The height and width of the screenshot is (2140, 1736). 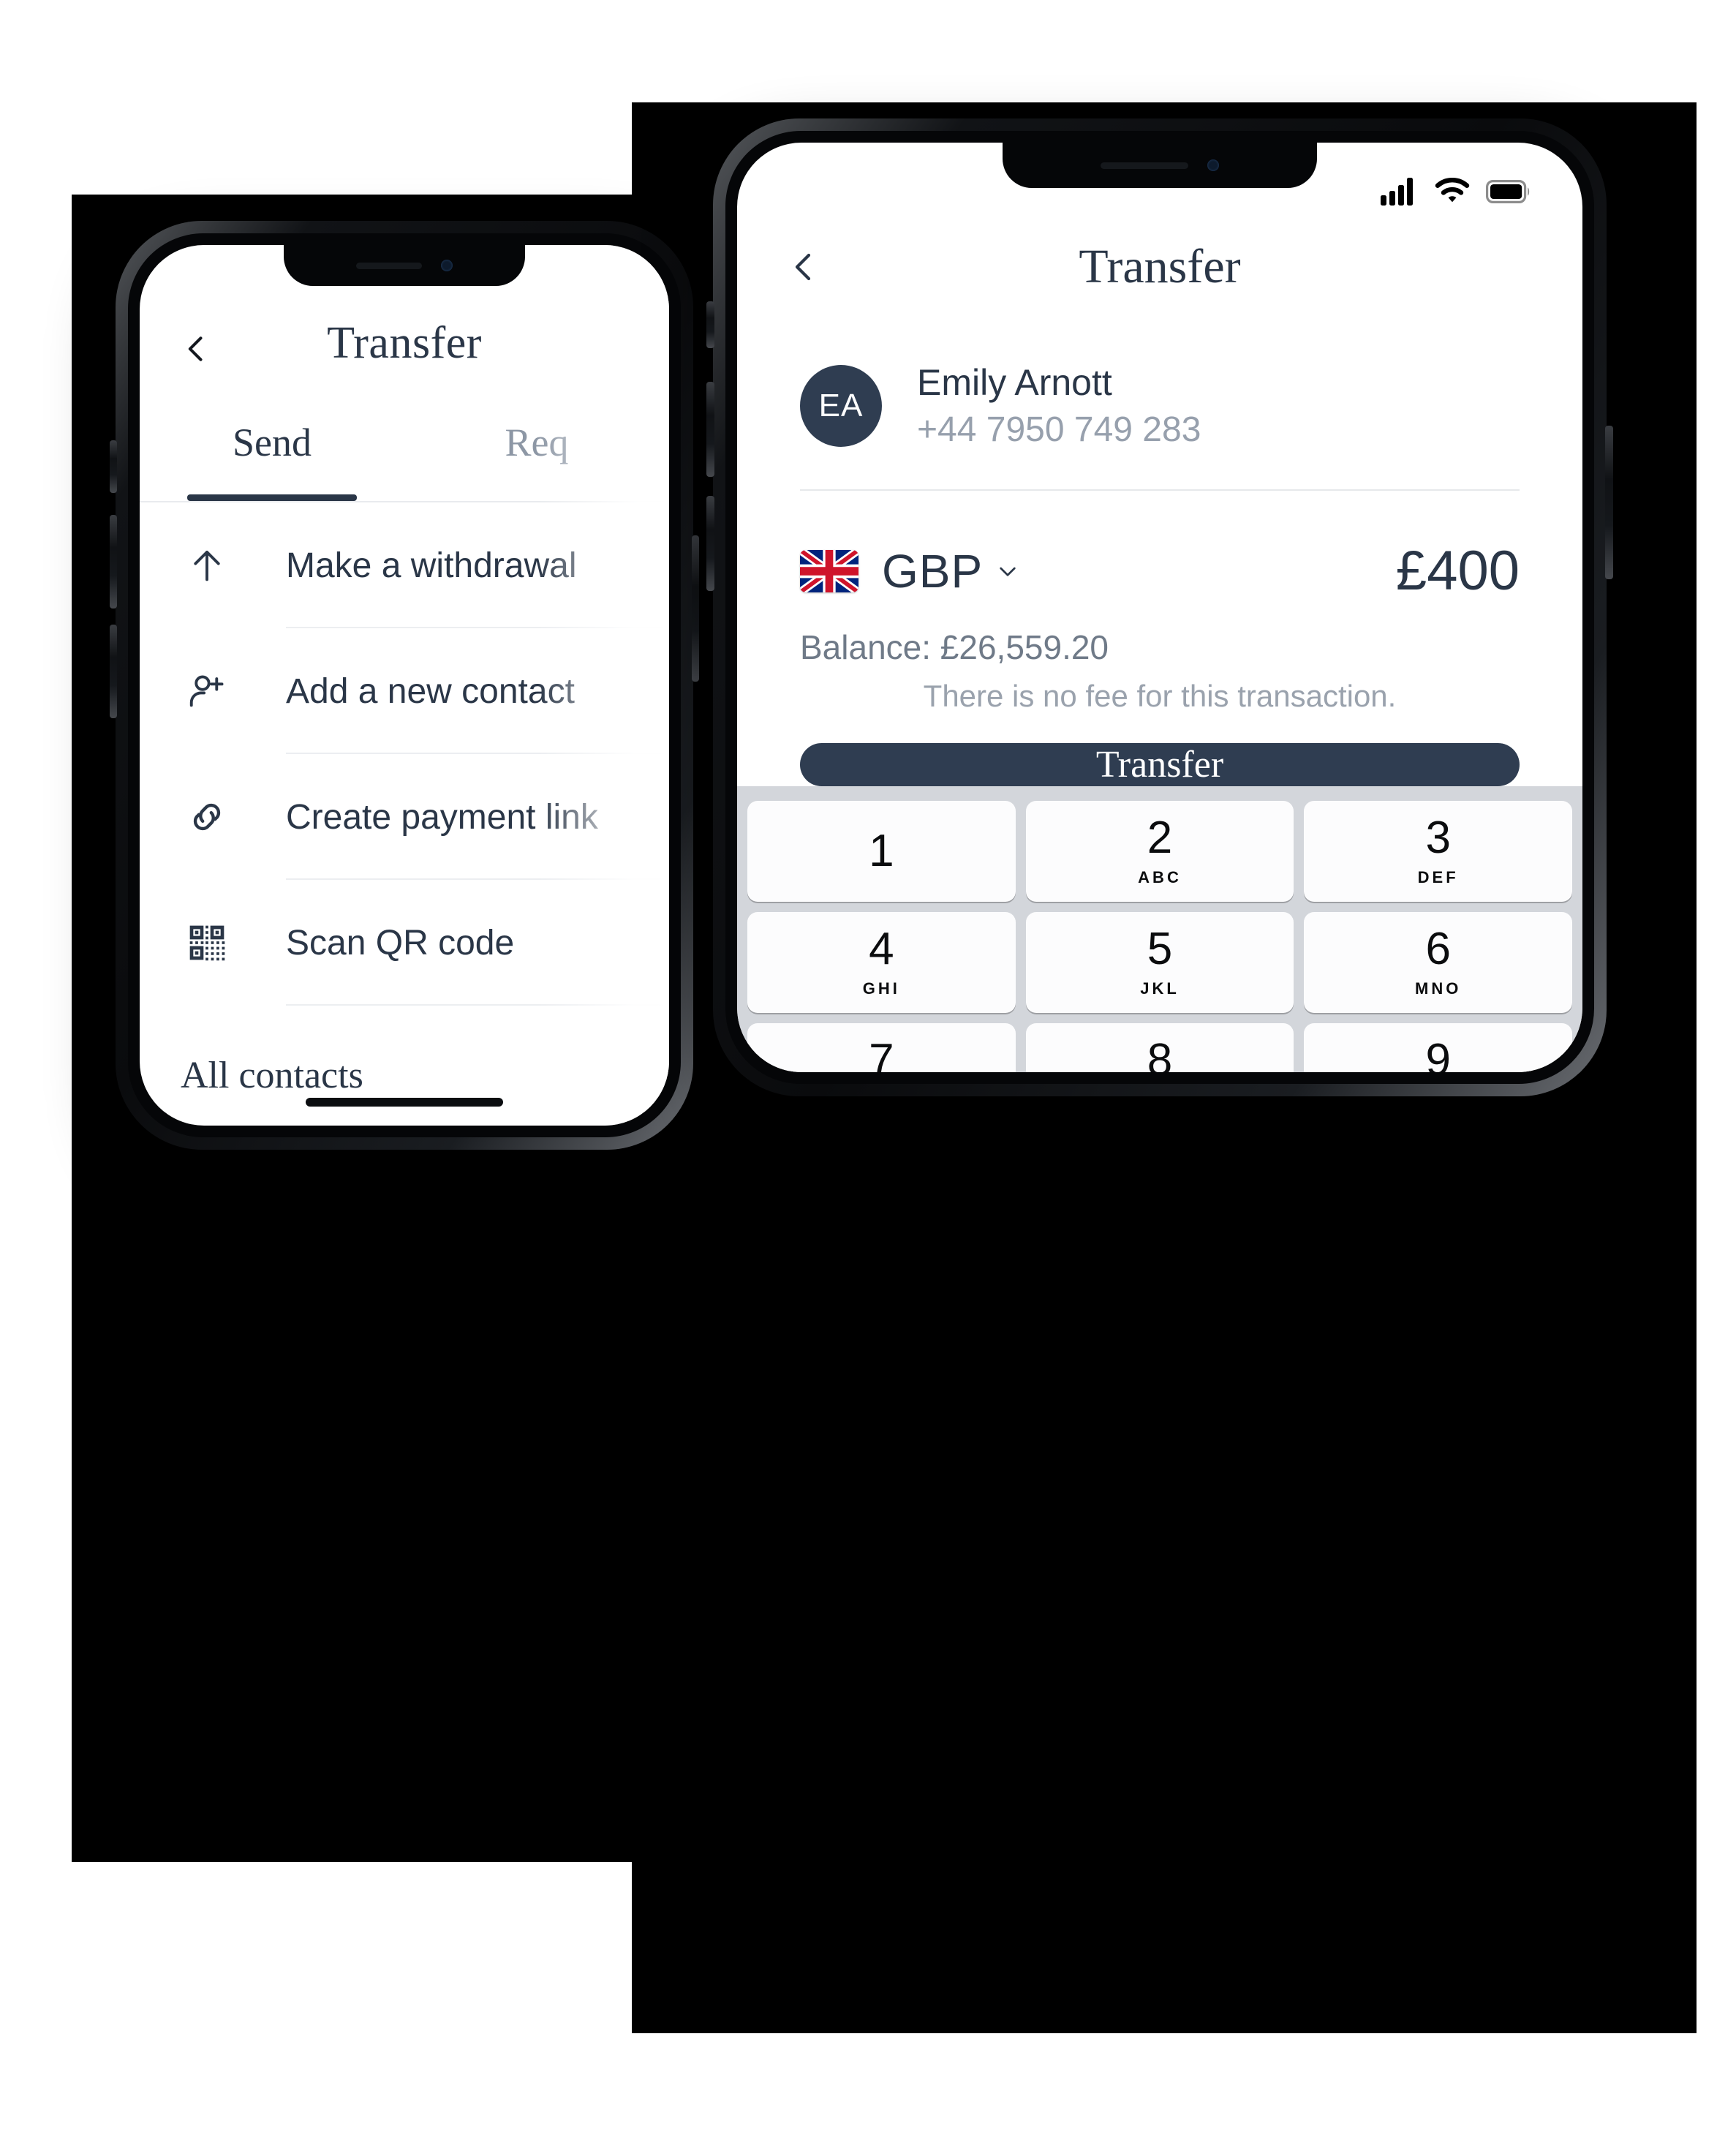 I want to click on key-digit: 2, so click(x=1160, y=838).